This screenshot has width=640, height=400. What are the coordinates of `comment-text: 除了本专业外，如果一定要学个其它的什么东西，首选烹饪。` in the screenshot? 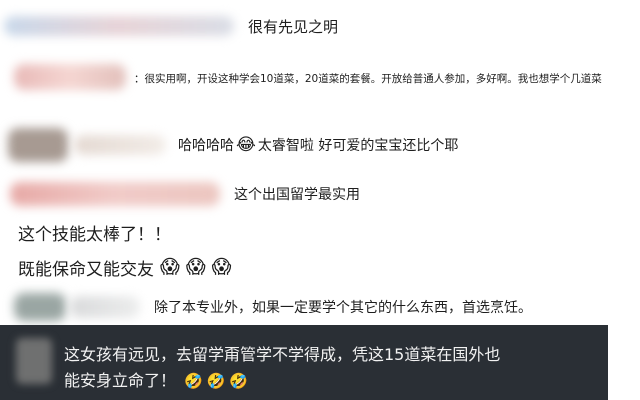 It's located at (343, 308).